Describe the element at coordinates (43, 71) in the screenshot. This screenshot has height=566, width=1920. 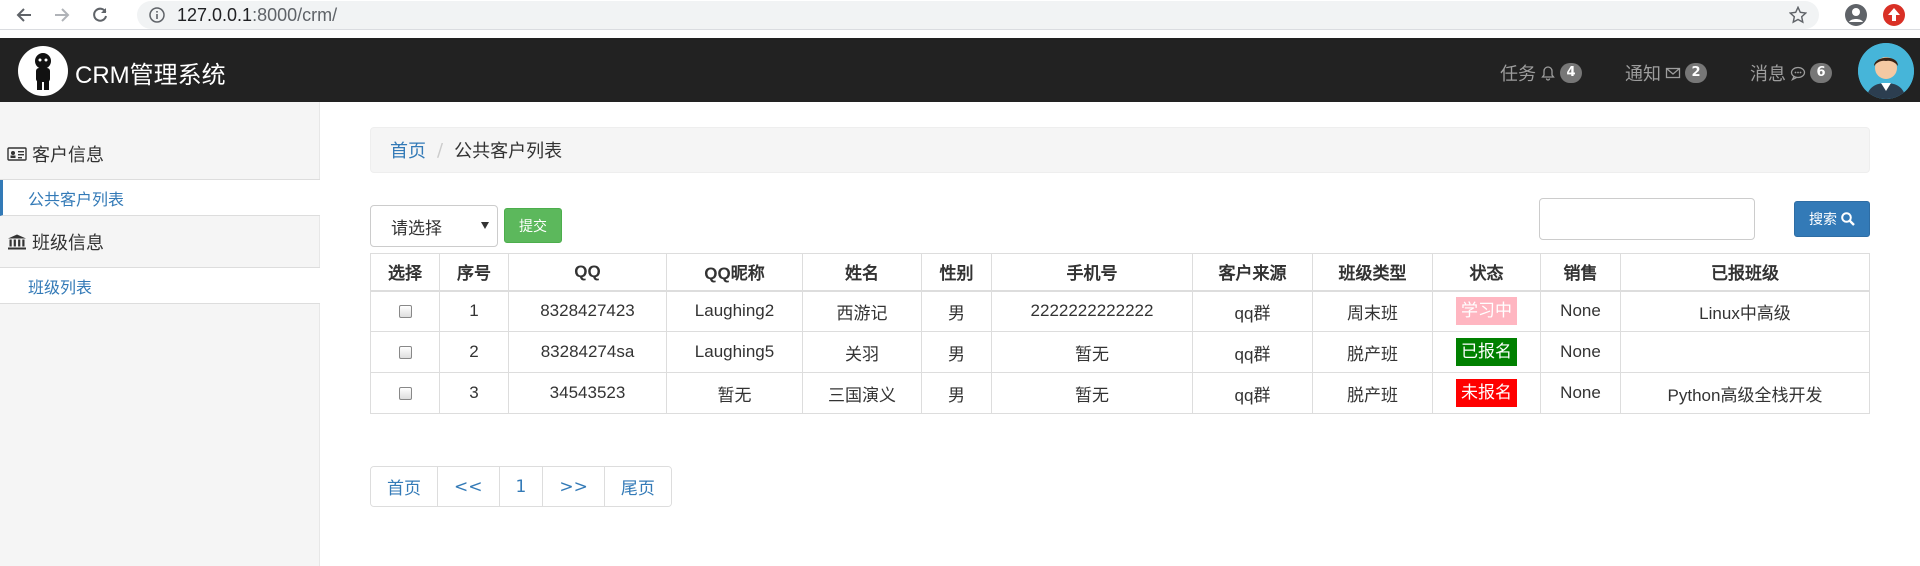
I see `logo-icon` at that location.